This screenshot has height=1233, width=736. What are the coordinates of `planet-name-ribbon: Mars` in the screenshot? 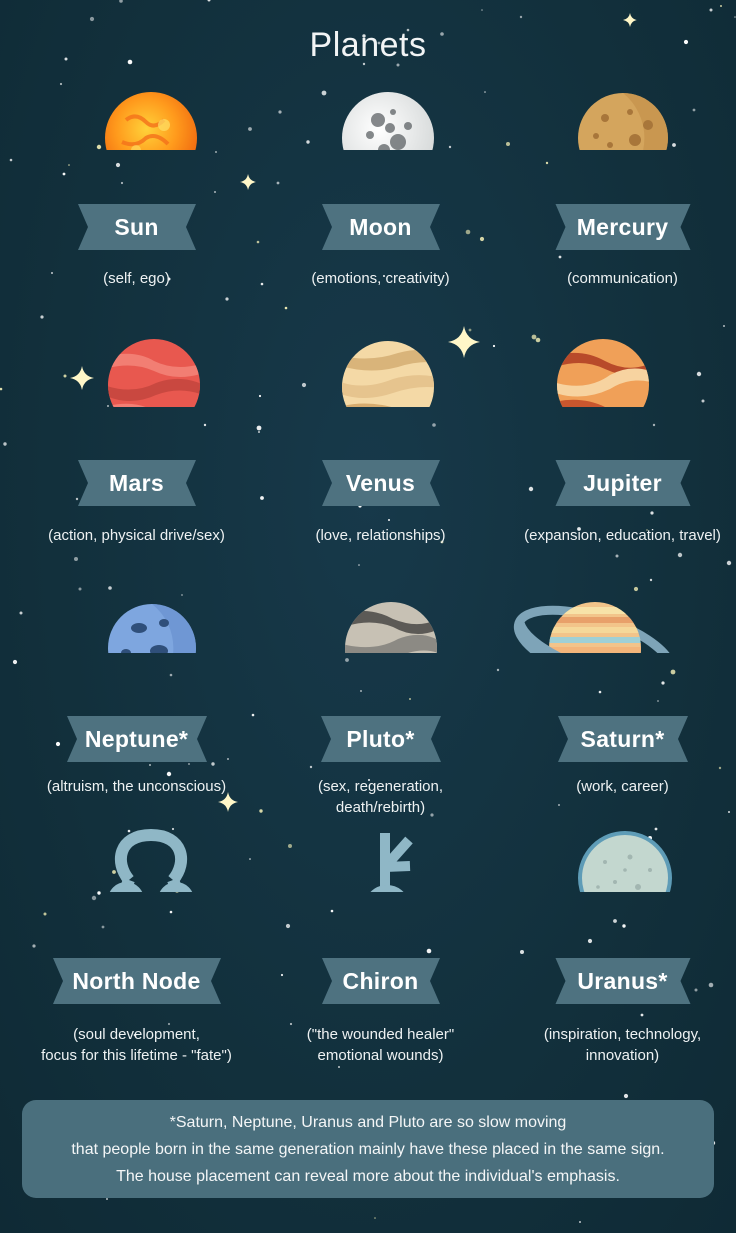 It's located at (136, 483).